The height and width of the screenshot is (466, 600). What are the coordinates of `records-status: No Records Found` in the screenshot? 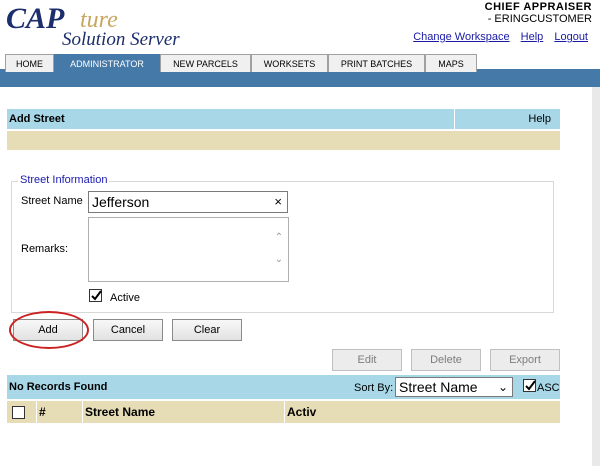 It's located at (58, 387).